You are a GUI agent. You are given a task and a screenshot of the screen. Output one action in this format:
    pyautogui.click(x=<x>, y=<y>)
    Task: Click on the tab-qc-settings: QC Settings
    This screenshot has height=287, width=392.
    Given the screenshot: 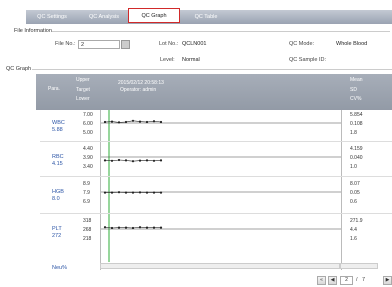 What is the action you would take?
    pyautogui.click(x=52, y=17)
    